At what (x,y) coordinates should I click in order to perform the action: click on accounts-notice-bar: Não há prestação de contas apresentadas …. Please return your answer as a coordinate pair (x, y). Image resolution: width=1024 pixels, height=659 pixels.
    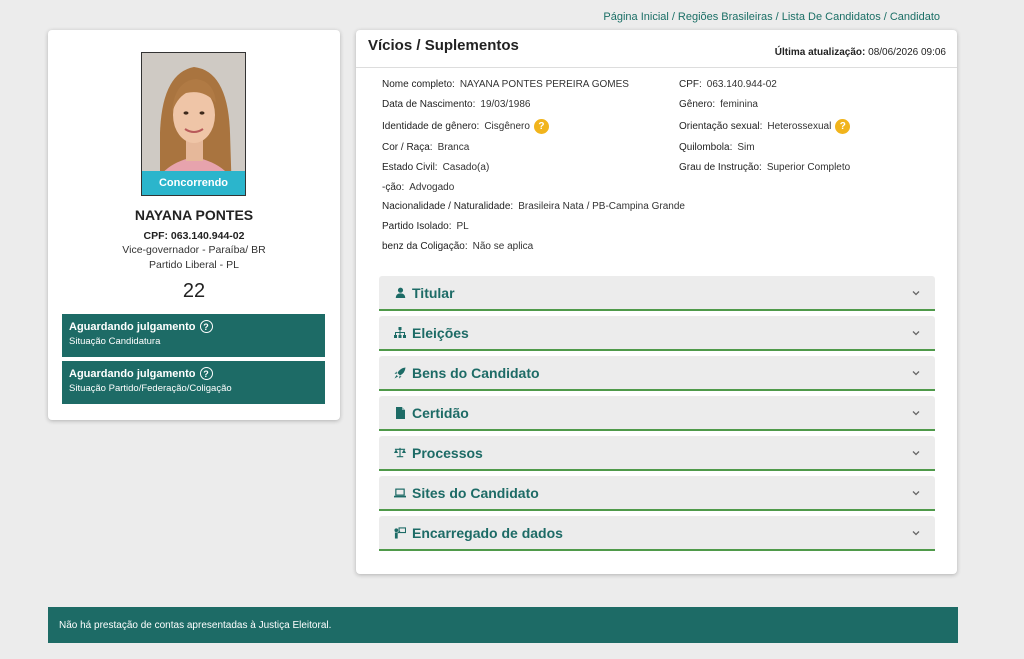
    Looking at the image, I should click on (503, 625).